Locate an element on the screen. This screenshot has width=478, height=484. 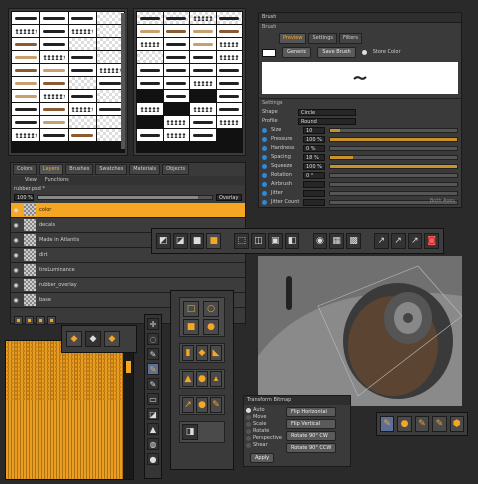
brush-thumbnail-grid is located at coordinates (68, 82).